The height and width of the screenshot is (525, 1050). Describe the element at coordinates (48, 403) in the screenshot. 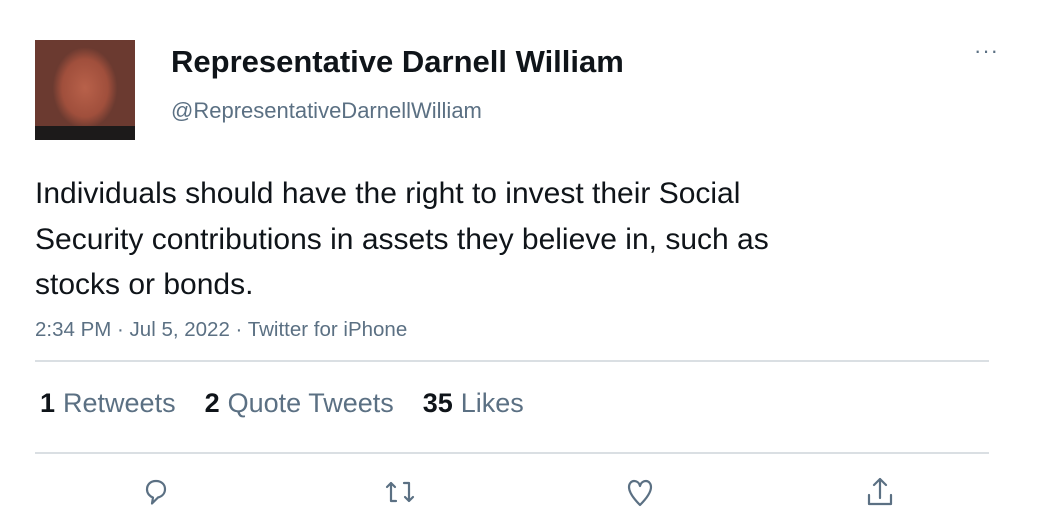

I see `retweets-count: 1` at that location.